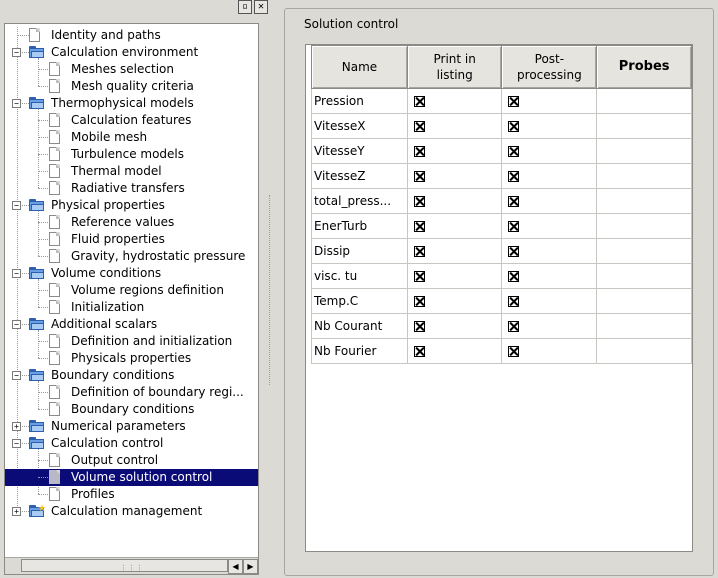 The image size is (718, 578). What do you see at coordinates (131, 137) in the screenshot?
I see `tree-item: Mobile mesh` at bounding box center [131, 137].